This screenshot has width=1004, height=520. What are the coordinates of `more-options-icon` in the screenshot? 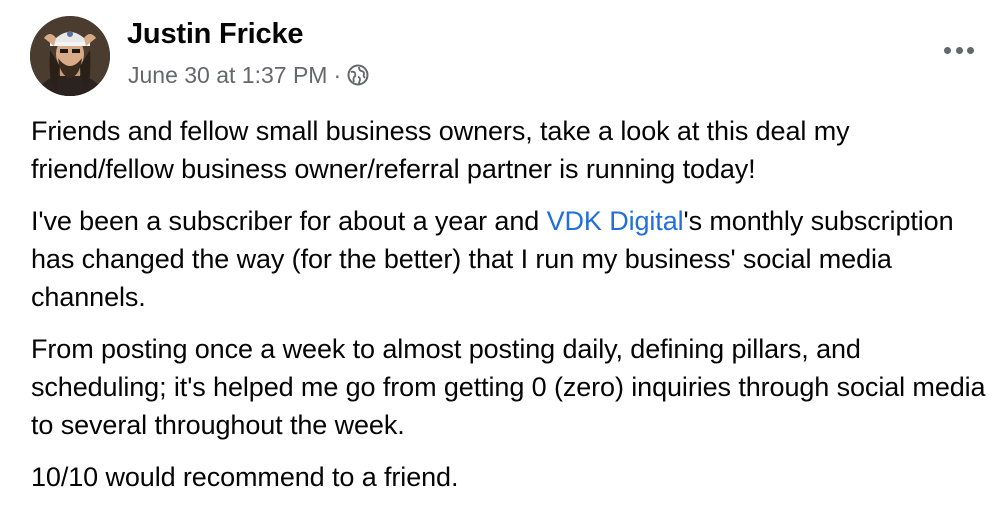 It's located at (959, 50).